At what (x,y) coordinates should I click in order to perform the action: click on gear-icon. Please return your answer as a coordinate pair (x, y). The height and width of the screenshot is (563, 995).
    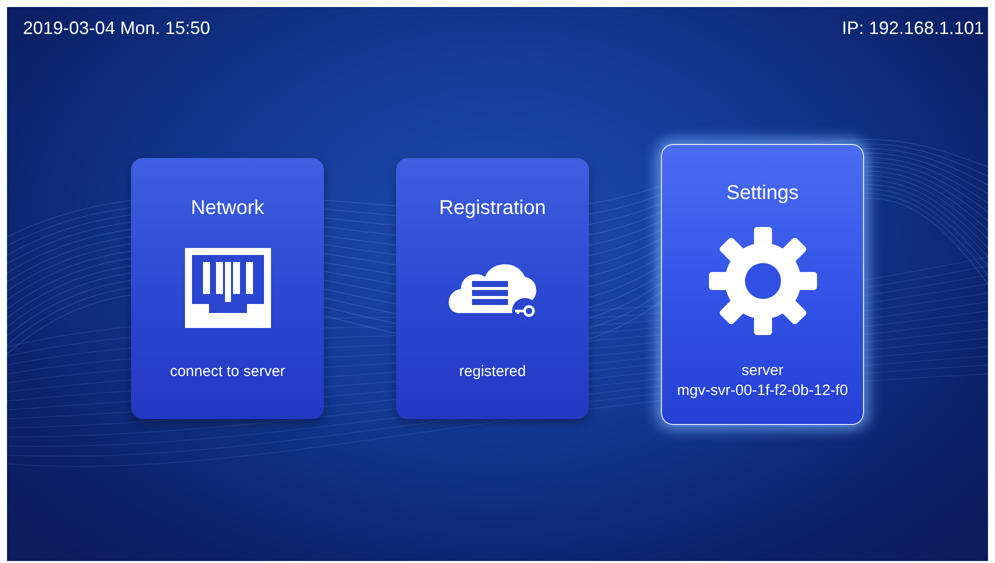
    Looking at the image, I should click on (762, 281).